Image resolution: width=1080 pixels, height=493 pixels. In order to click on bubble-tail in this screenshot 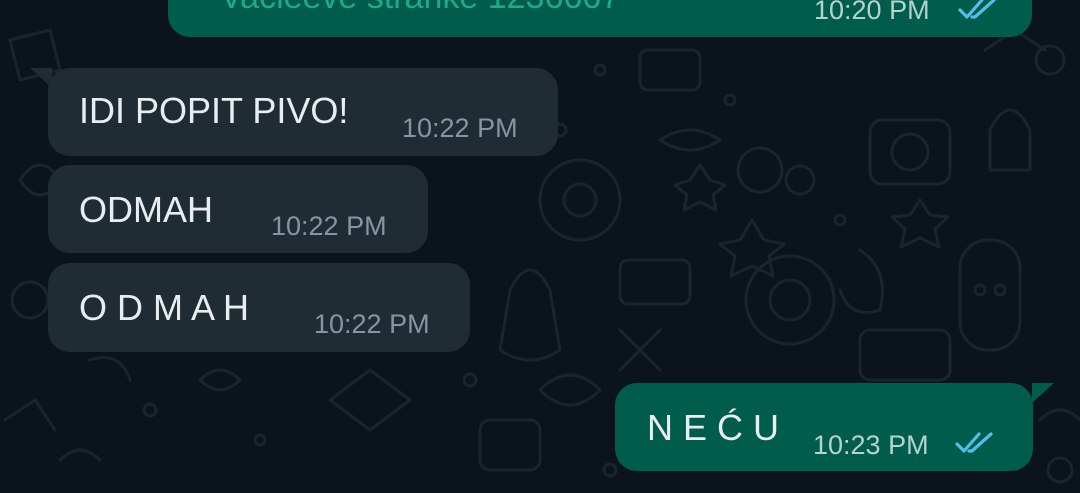, I will do `click(1043, 393)`.